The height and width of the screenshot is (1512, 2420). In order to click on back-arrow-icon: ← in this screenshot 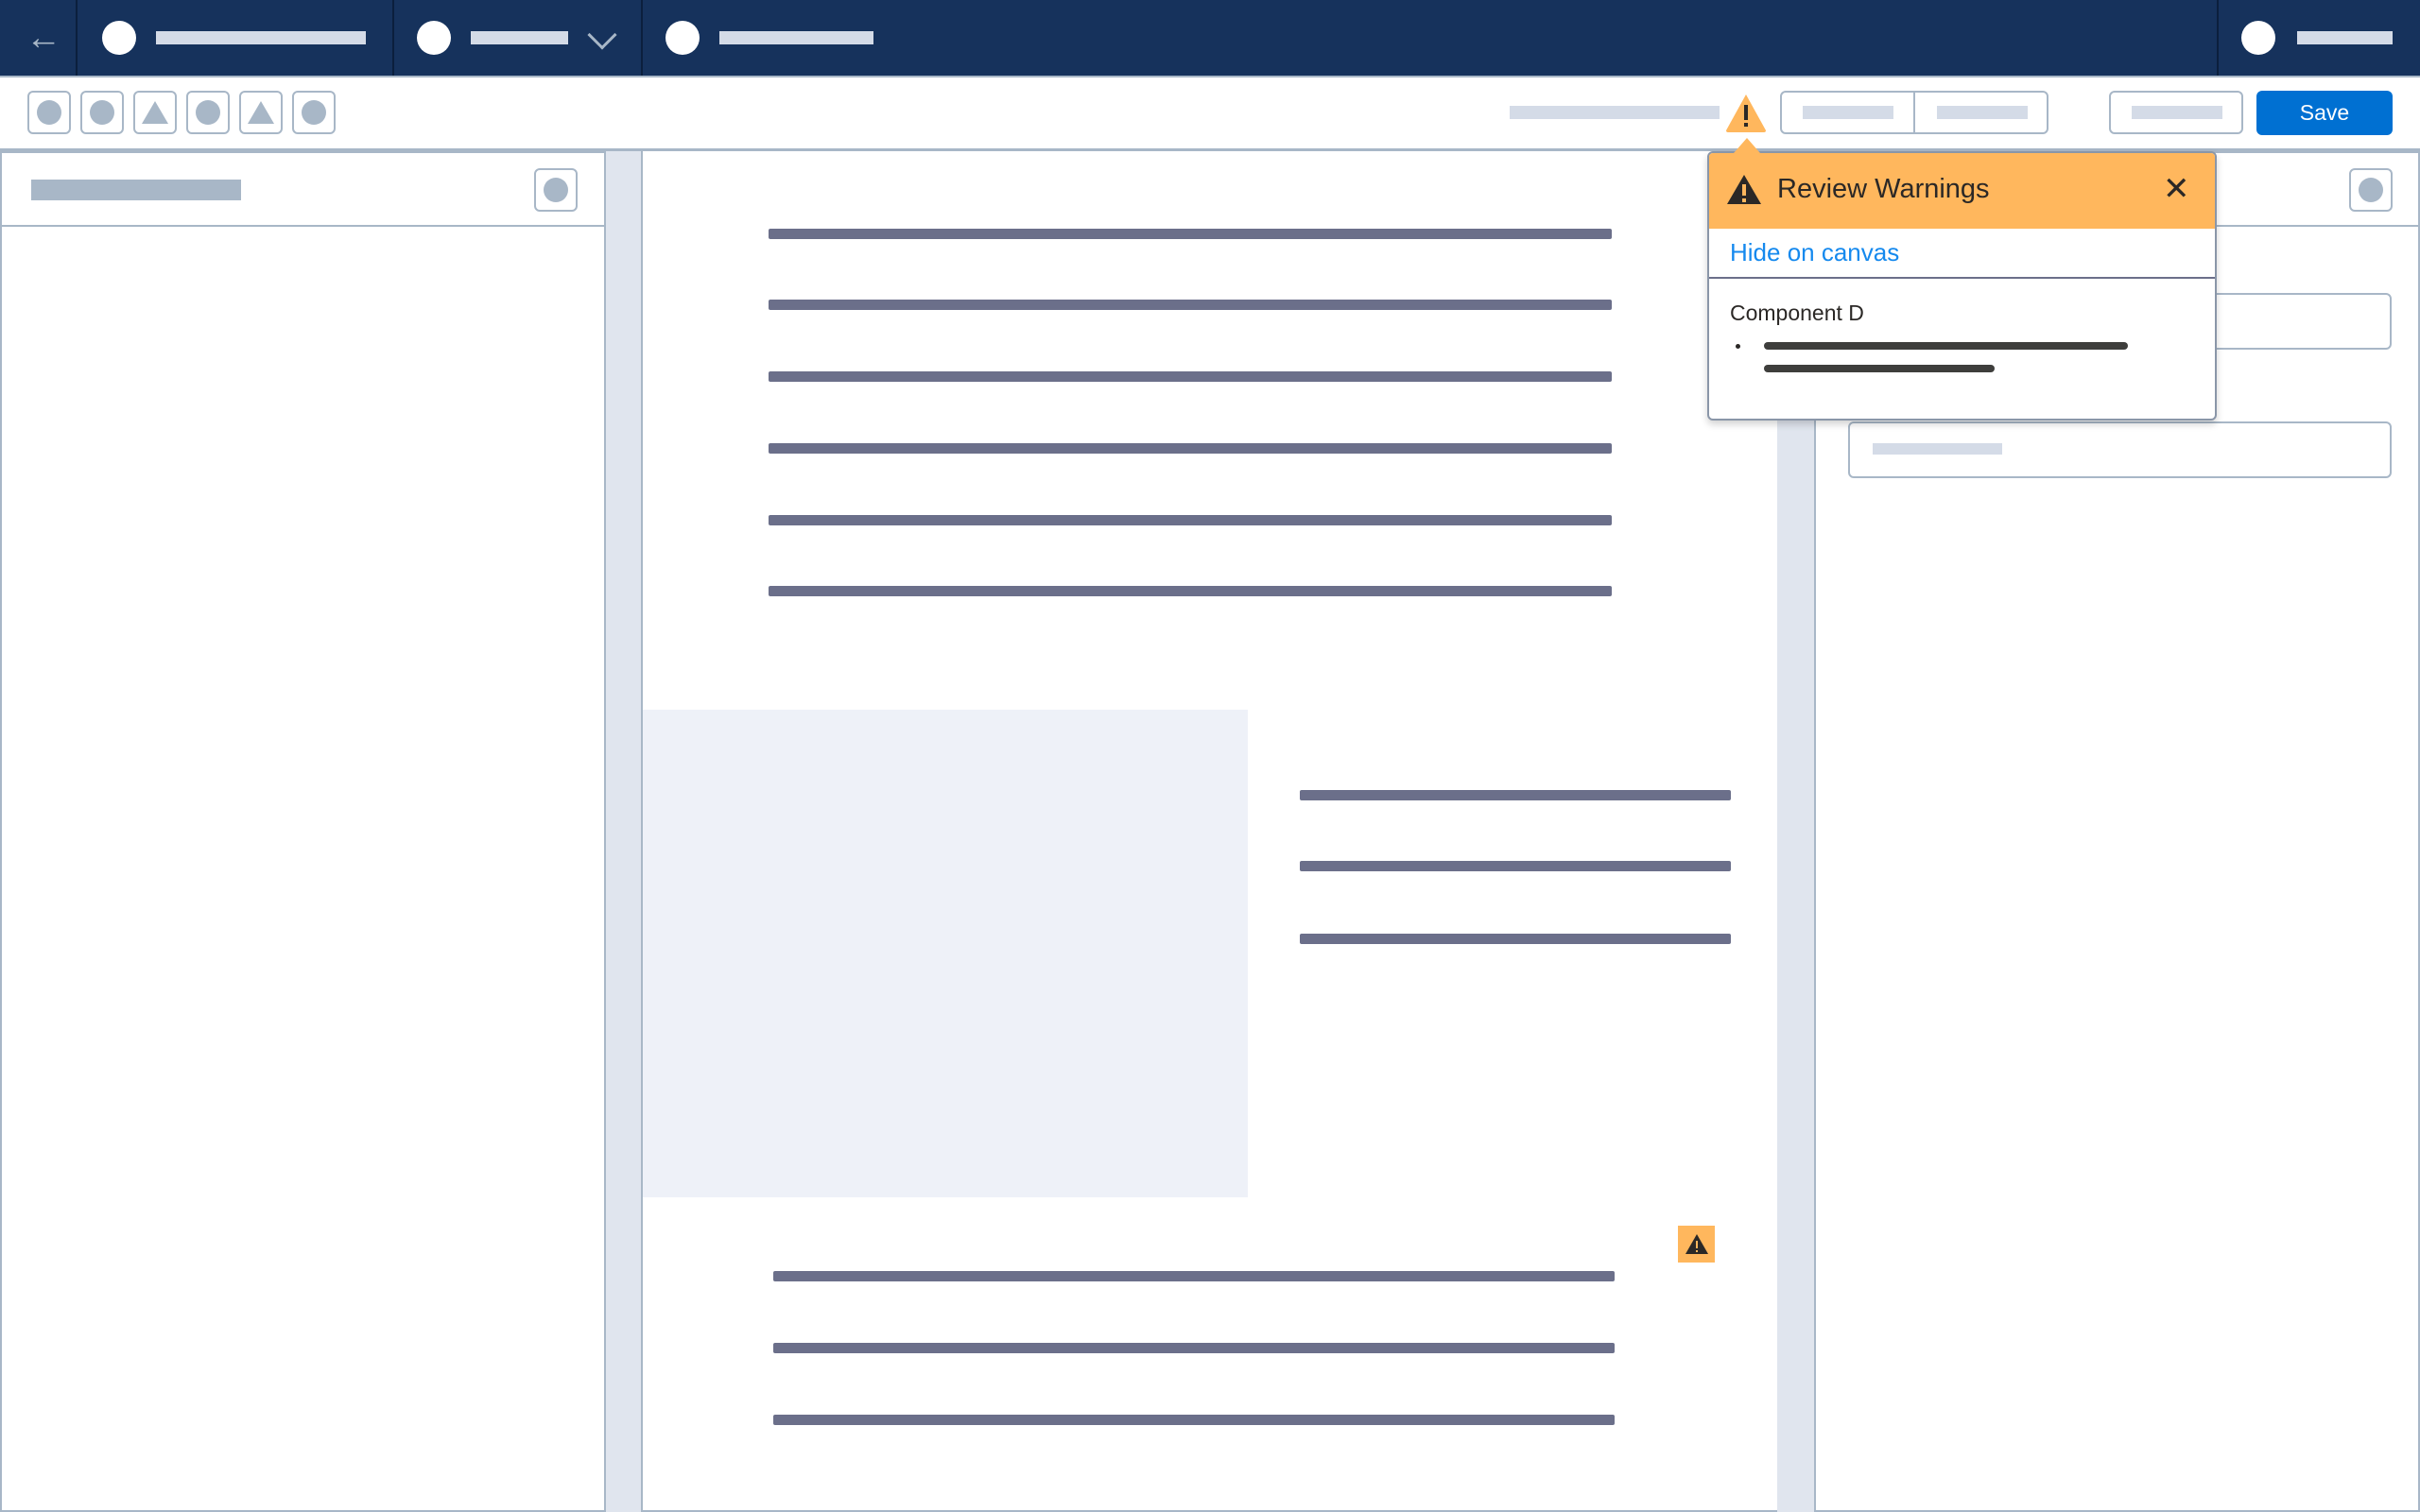, I will do `click(43, 38)`.